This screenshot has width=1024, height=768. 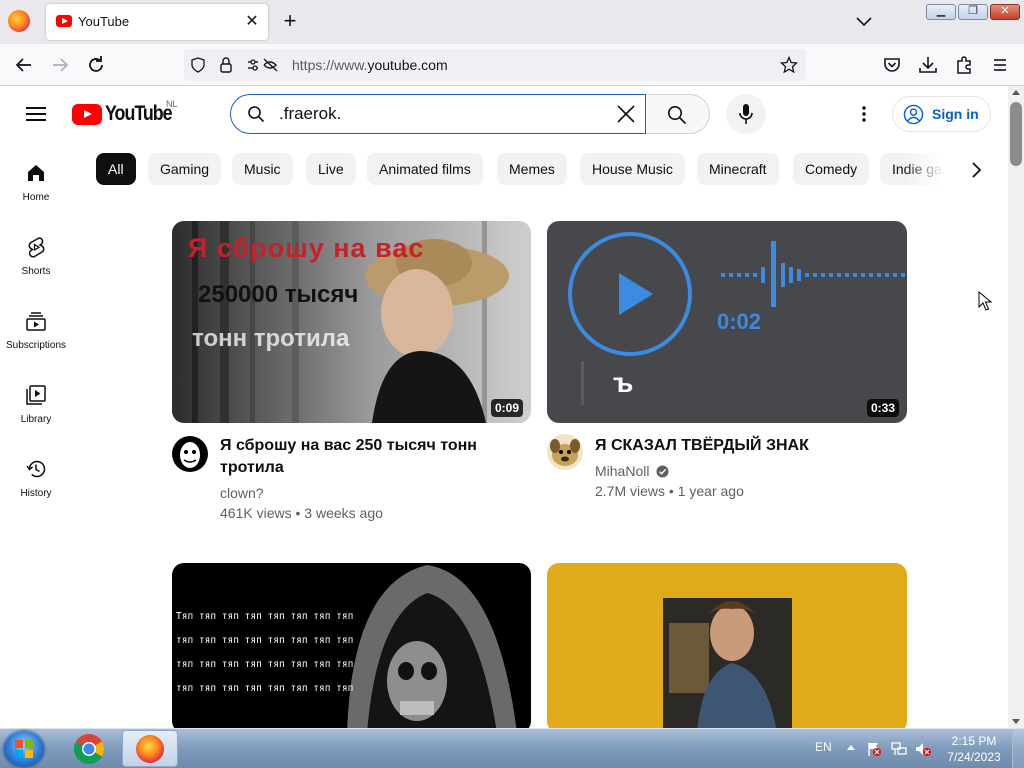 What do you see at coordinates (36, 173) in the screenshot?
I see `home-icon` at bounding box center [36, 173].